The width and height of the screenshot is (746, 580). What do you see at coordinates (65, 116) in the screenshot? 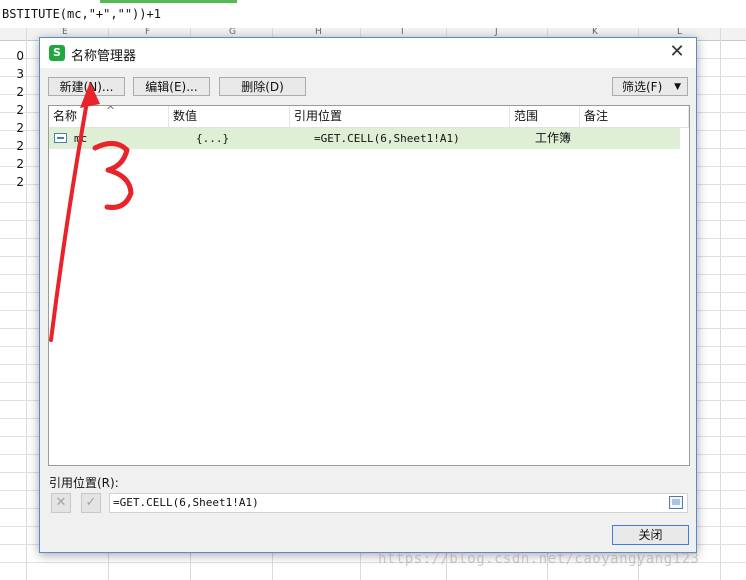
I see `column-header-label: 名称` at bounding box center [65, 116].